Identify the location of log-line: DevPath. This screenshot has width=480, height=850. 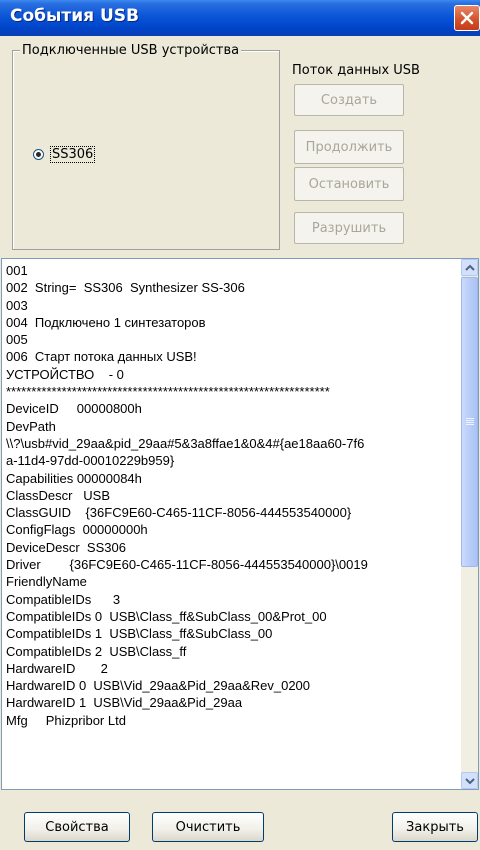
(31, 426).